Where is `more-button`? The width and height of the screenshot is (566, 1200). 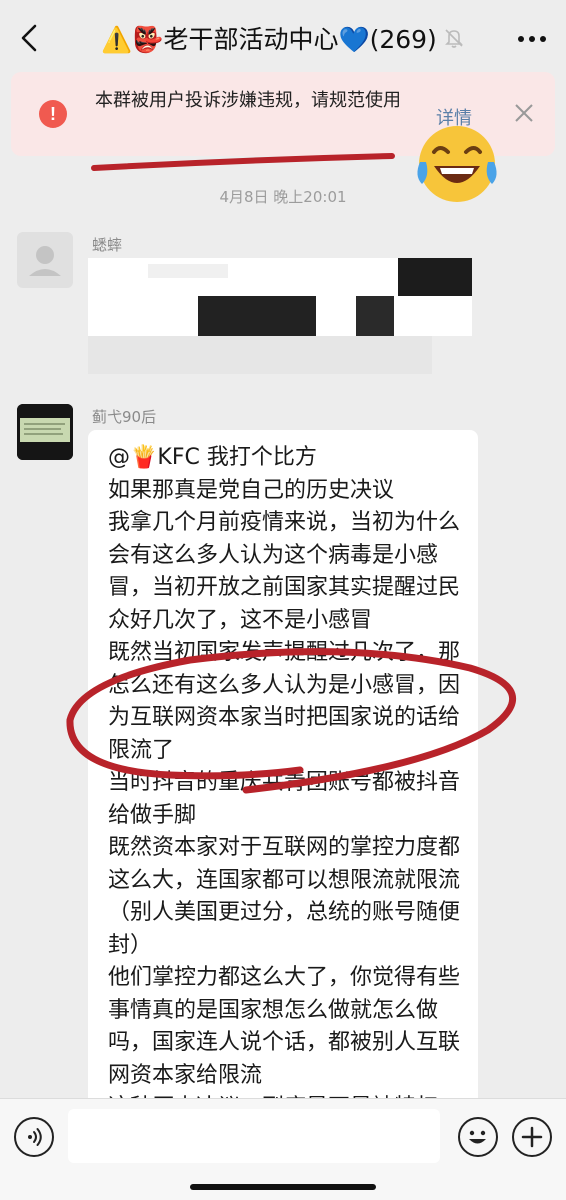 more-button is located at coordinates (532, 39).